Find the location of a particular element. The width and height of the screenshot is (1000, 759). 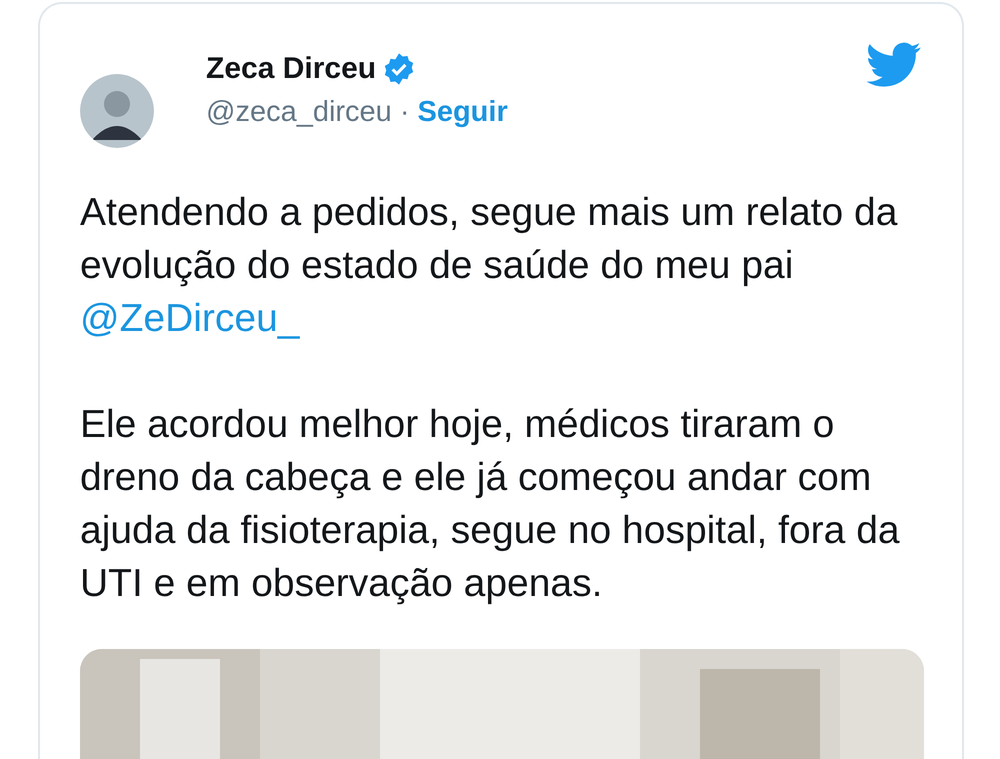

author-handle: @zeca_dirceu is located at coordinates (299, 112).